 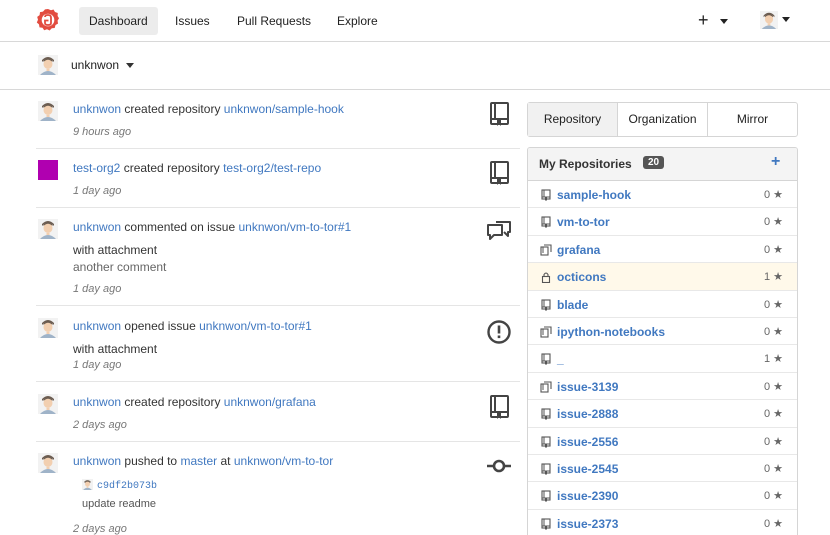 I want to click on repo-link: unknwon/vm-to-tor, so click(x=283, y=461).